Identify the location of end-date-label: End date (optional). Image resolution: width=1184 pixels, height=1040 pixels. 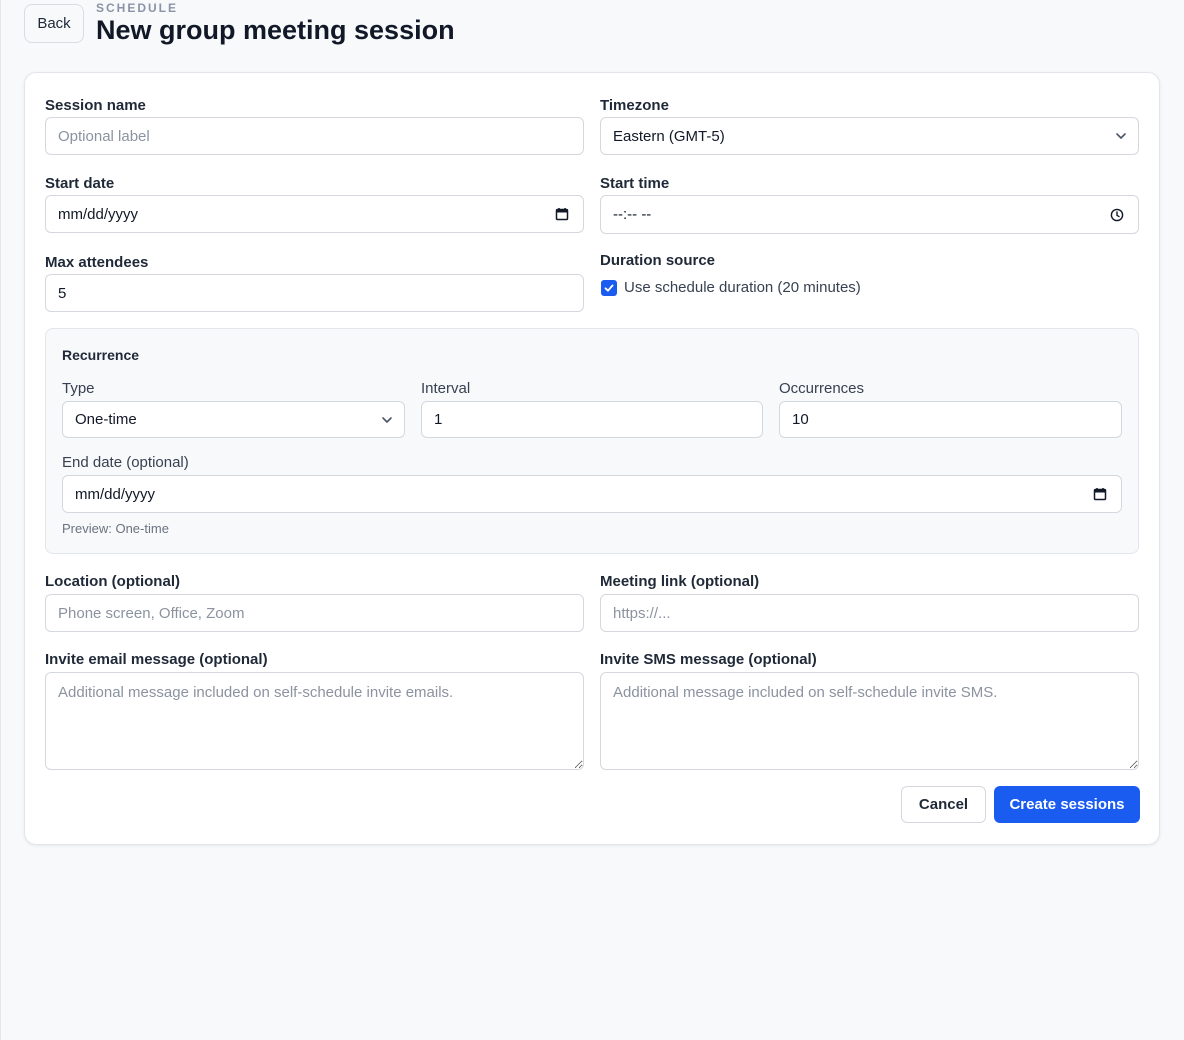
(125, 462).